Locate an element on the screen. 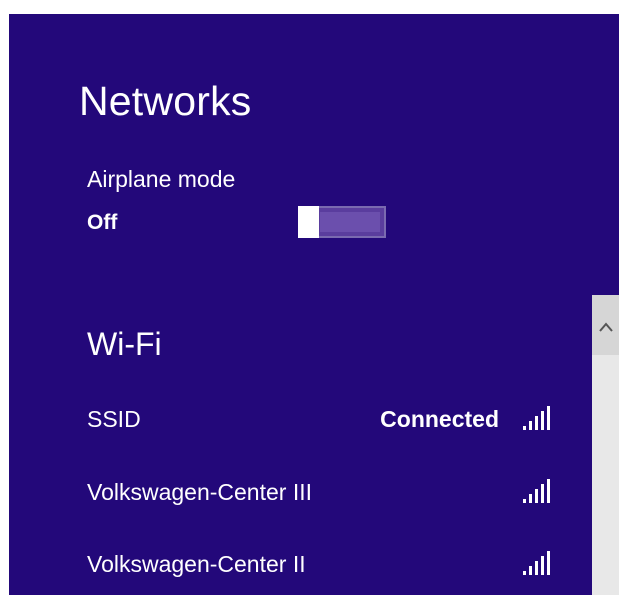  scrollbar is located at coordinates (605, 445).